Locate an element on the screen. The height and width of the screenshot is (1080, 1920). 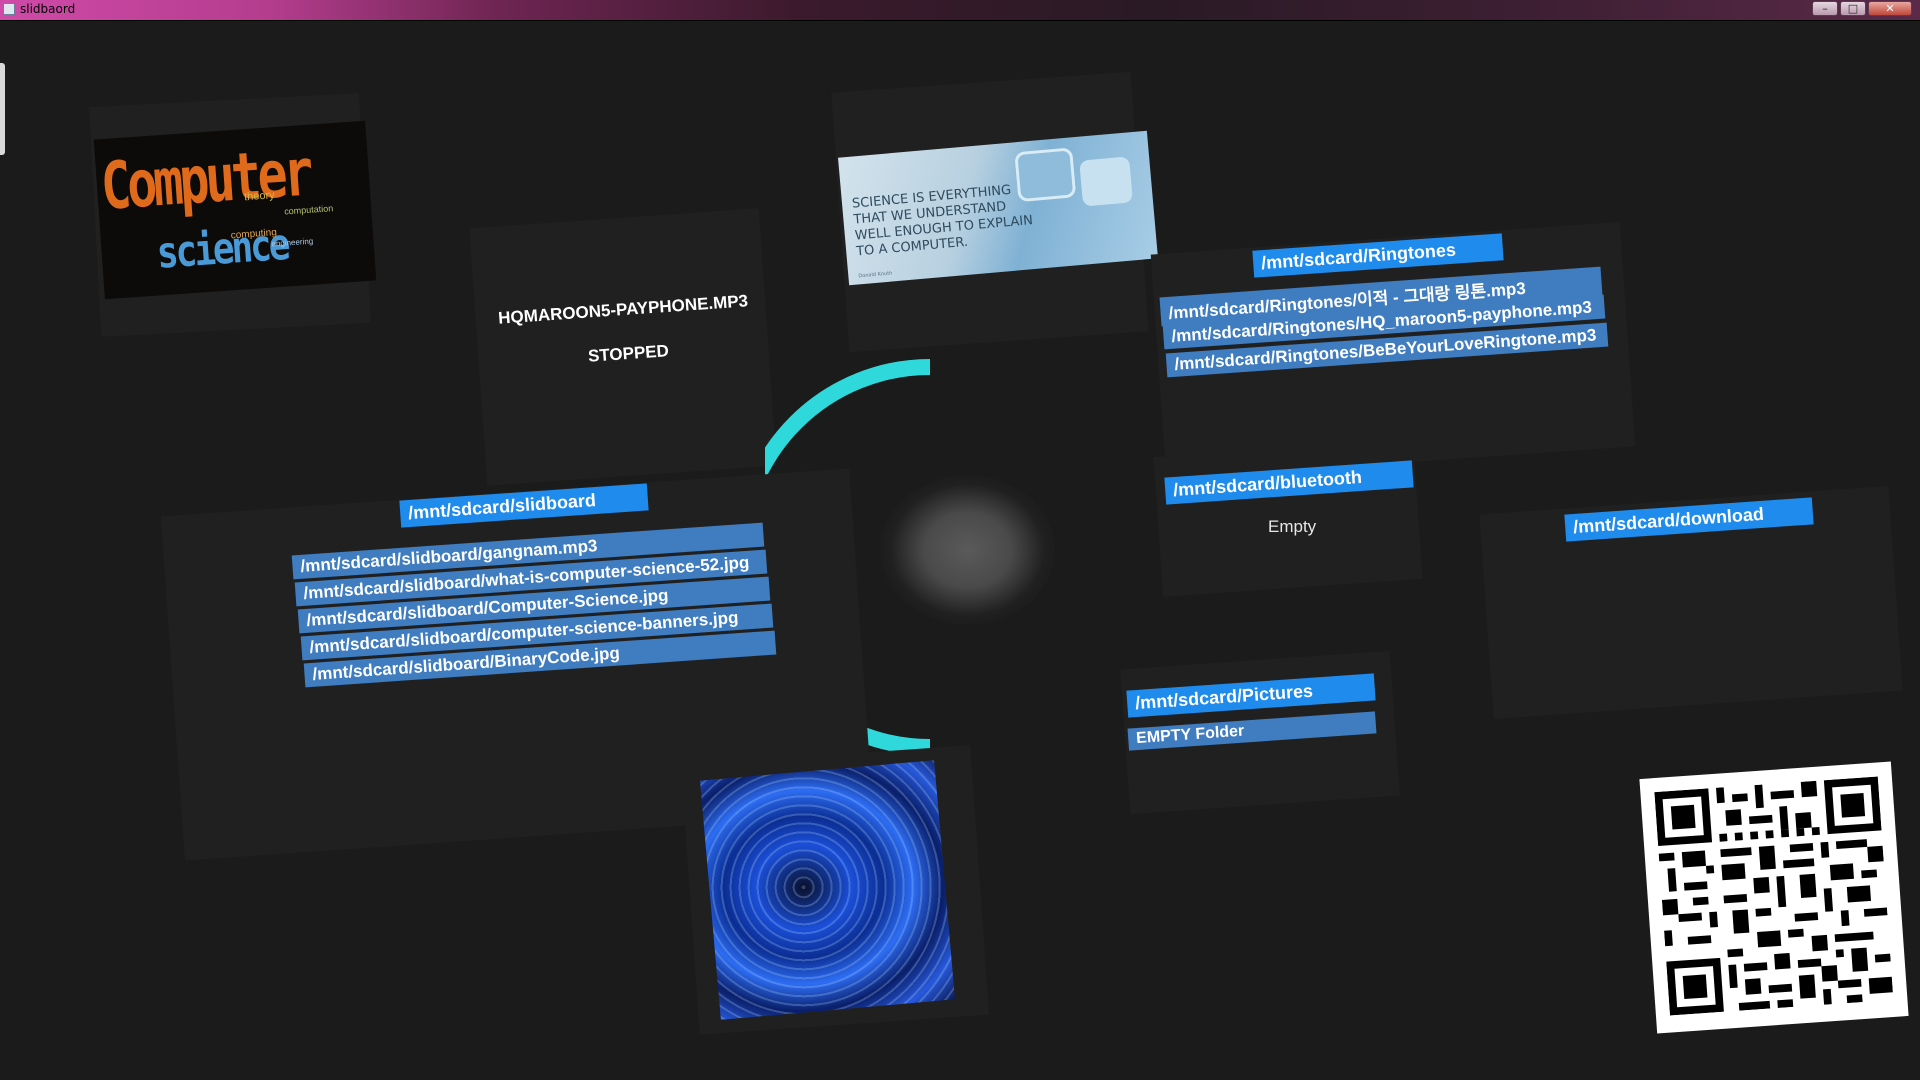
image-word: engineering is located at coordinates (292, 242).